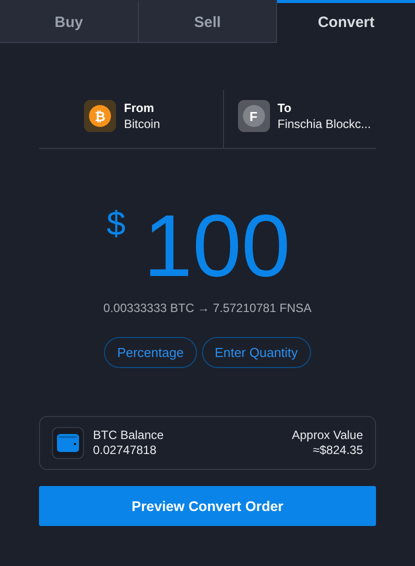 The height and width of the screenshot is (566, 415). I want to click on coin-icon: F, so click(254, 116).